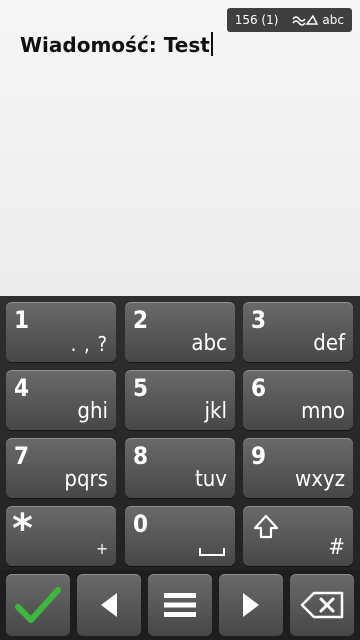 The width and height of the screenshot is (360, 640). I want to click on message-text-field: Wiadomość: Test, so click(116, 44).